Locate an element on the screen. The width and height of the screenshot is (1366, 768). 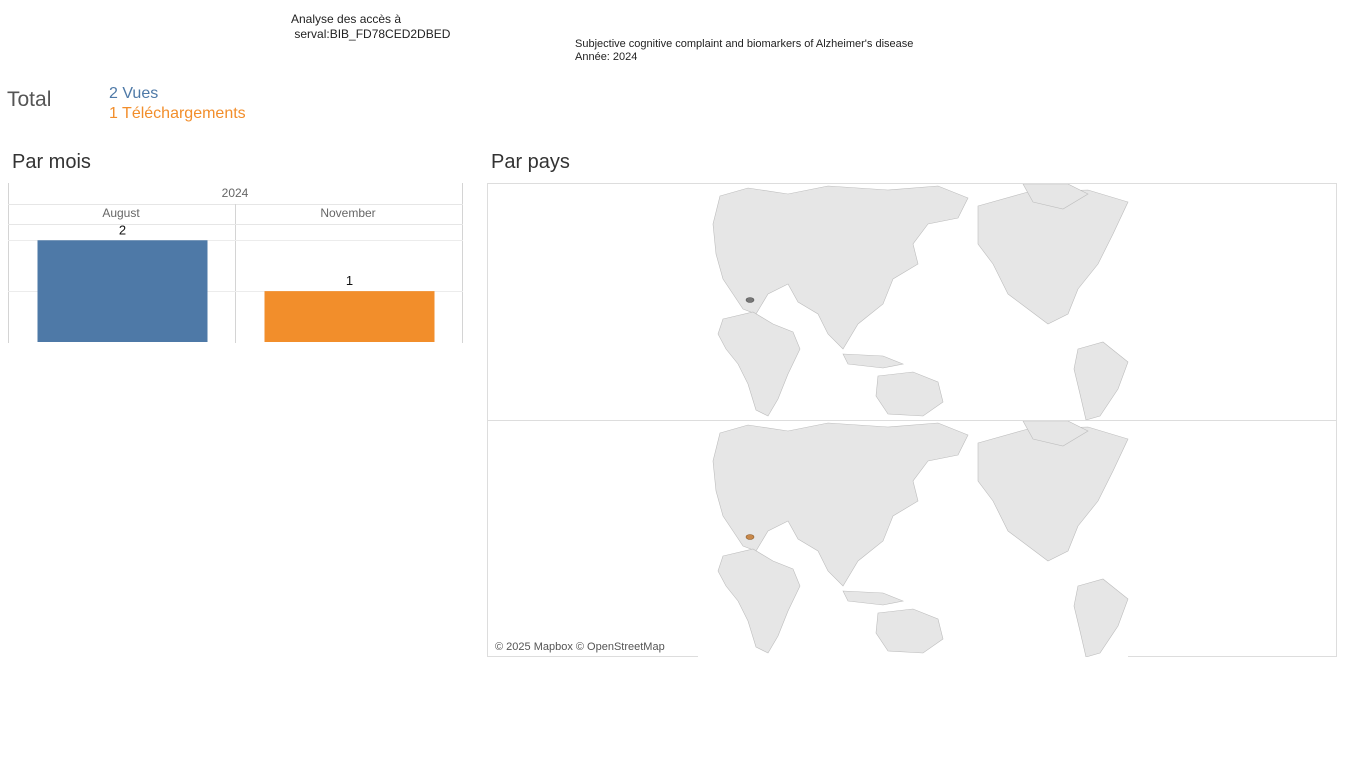
country-highlight-views is located at coordinates (750, 300).